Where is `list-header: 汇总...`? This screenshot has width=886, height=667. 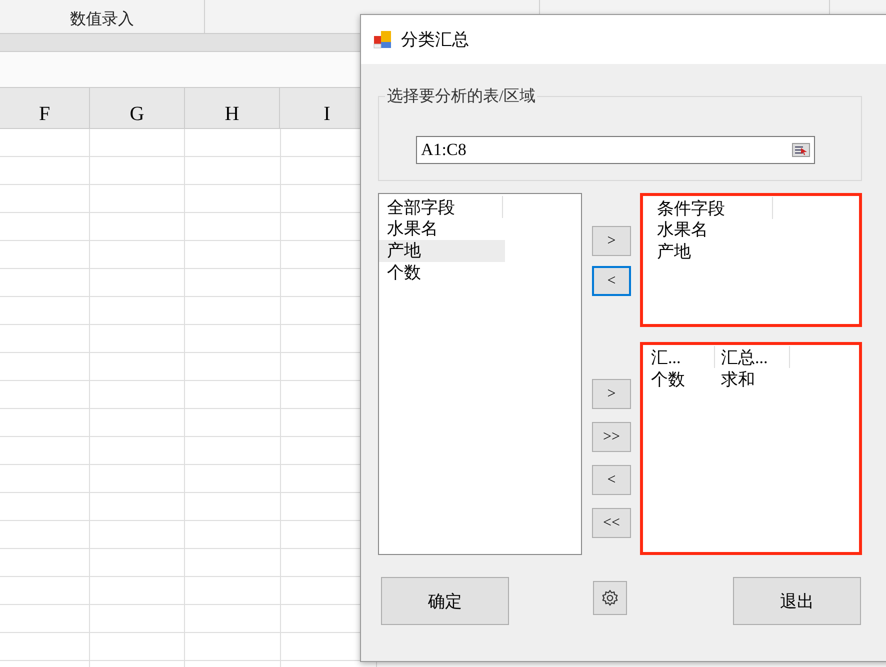 list-header: 汇总... is located at coordinates (752, 357).